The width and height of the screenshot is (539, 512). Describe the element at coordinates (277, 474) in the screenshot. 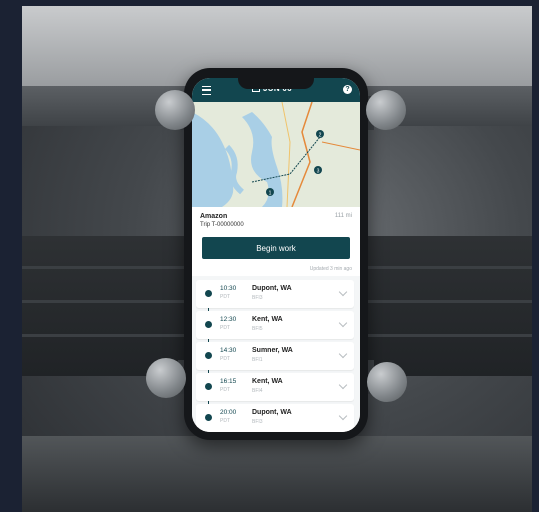

I see `dashboard-bottom` at that location.